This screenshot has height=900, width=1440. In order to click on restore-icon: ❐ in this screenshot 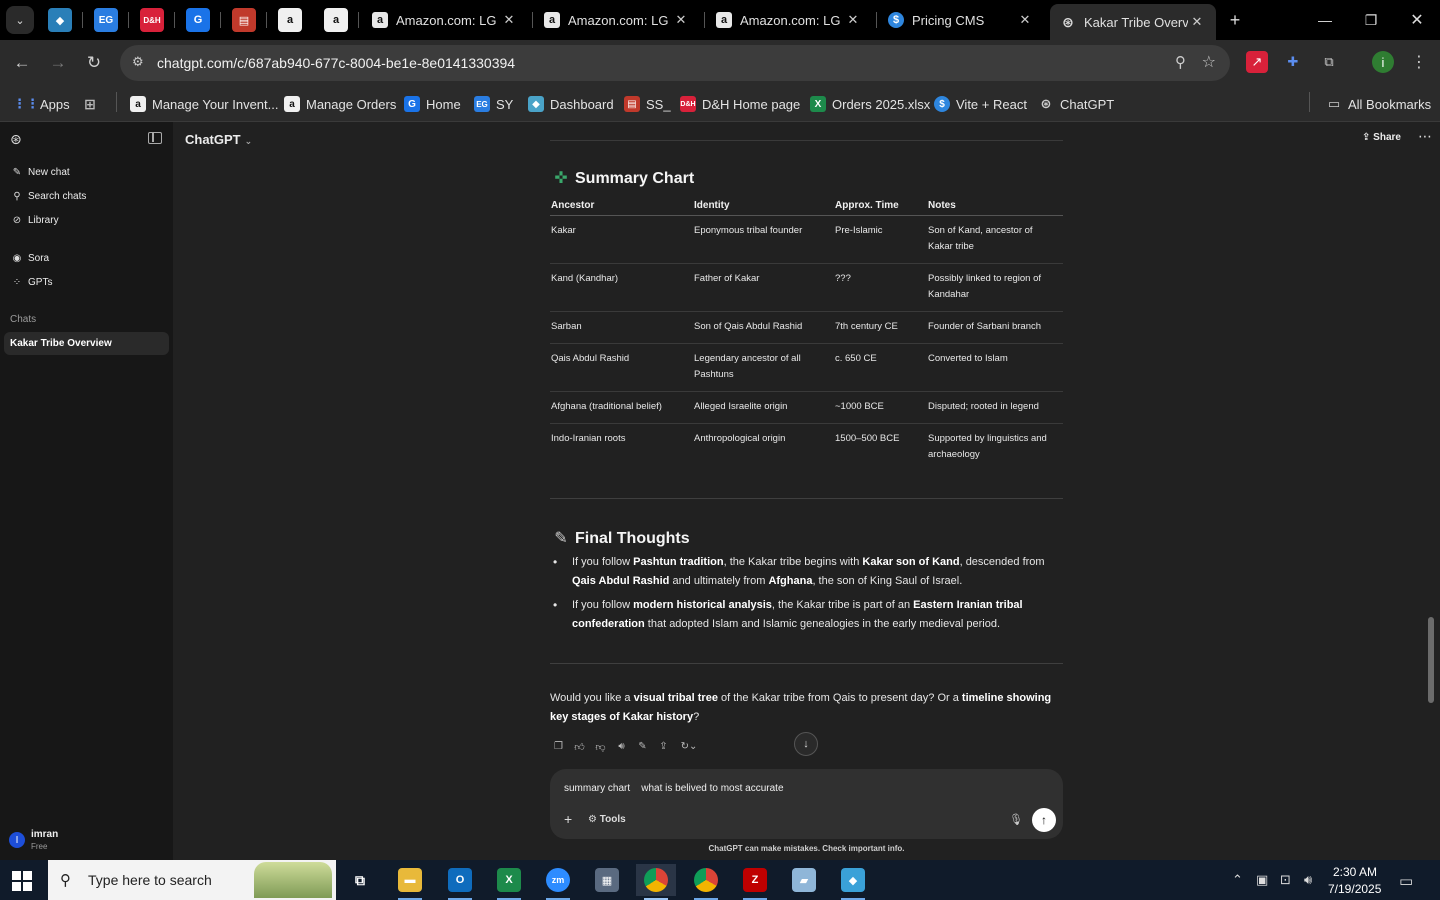, I will do `click(1371, 20)`.